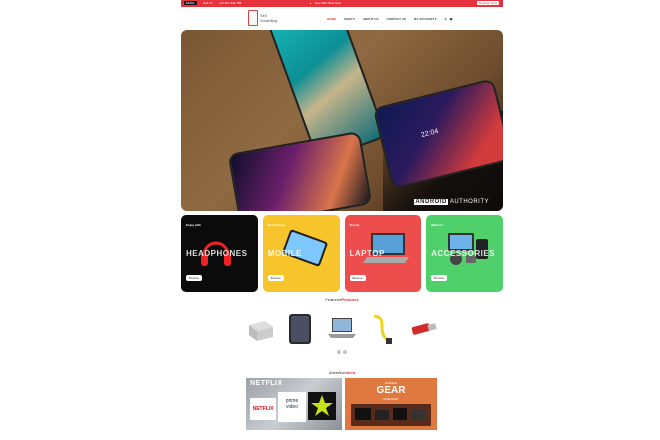 Image resolution: width=660 pixels, height=440 pixels. I want to click on site-logo: Sell SmartBay, so click(263, 18).